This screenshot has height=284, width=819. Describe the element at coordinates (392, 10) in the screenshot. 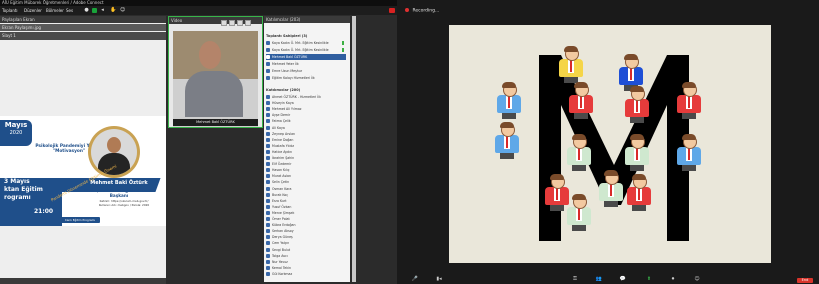

I see `record-indicator-icon` at that location.